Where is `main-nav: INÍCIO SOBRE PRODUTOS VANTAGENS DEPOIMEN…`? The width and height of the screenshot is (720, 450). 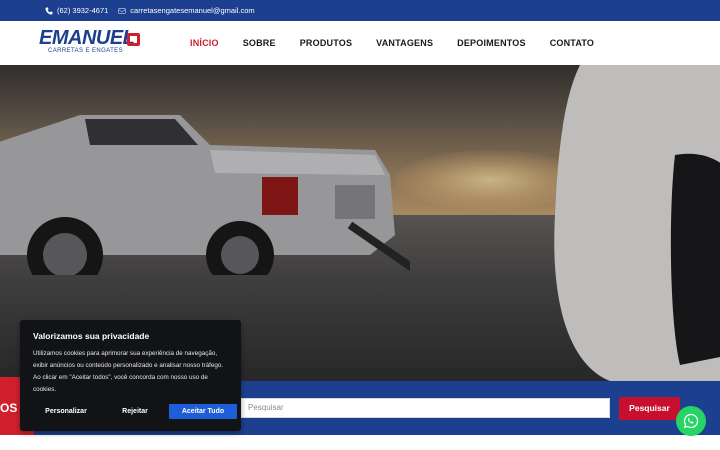
main-nav: INÍCIO SOBRE PRODUTOS VANTAGENS DEPOIMEN… is located at coordinates (404, 43).